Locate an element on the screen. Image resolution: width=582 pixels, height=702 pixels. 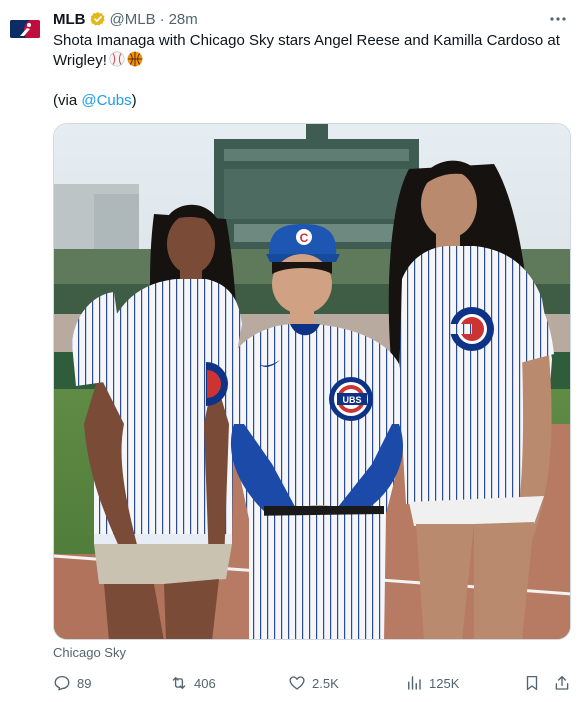
retweet-count: 406 is located at coordinates (205, 683).